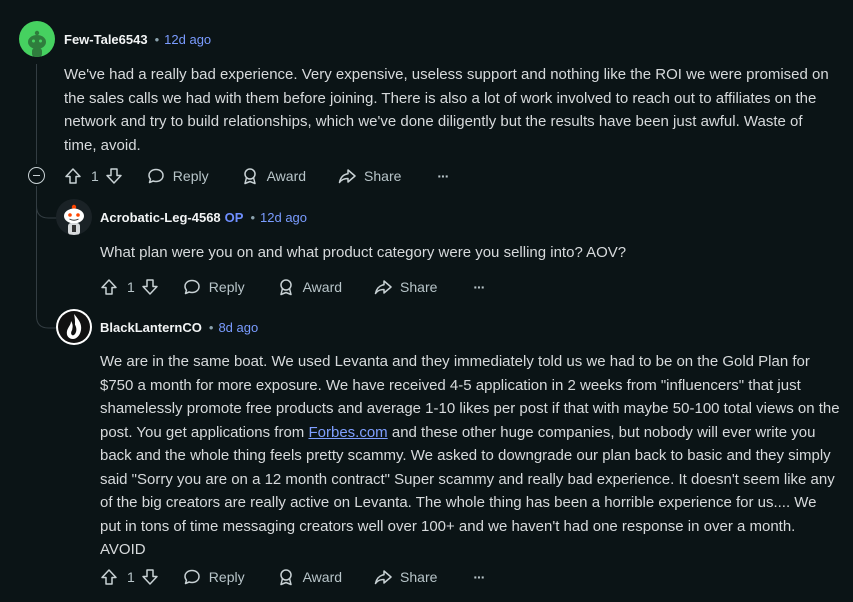  What do you see at coordinates (36, 175) in the screenshot?
I see `collapse-icon` at bounding box center [36, 175].